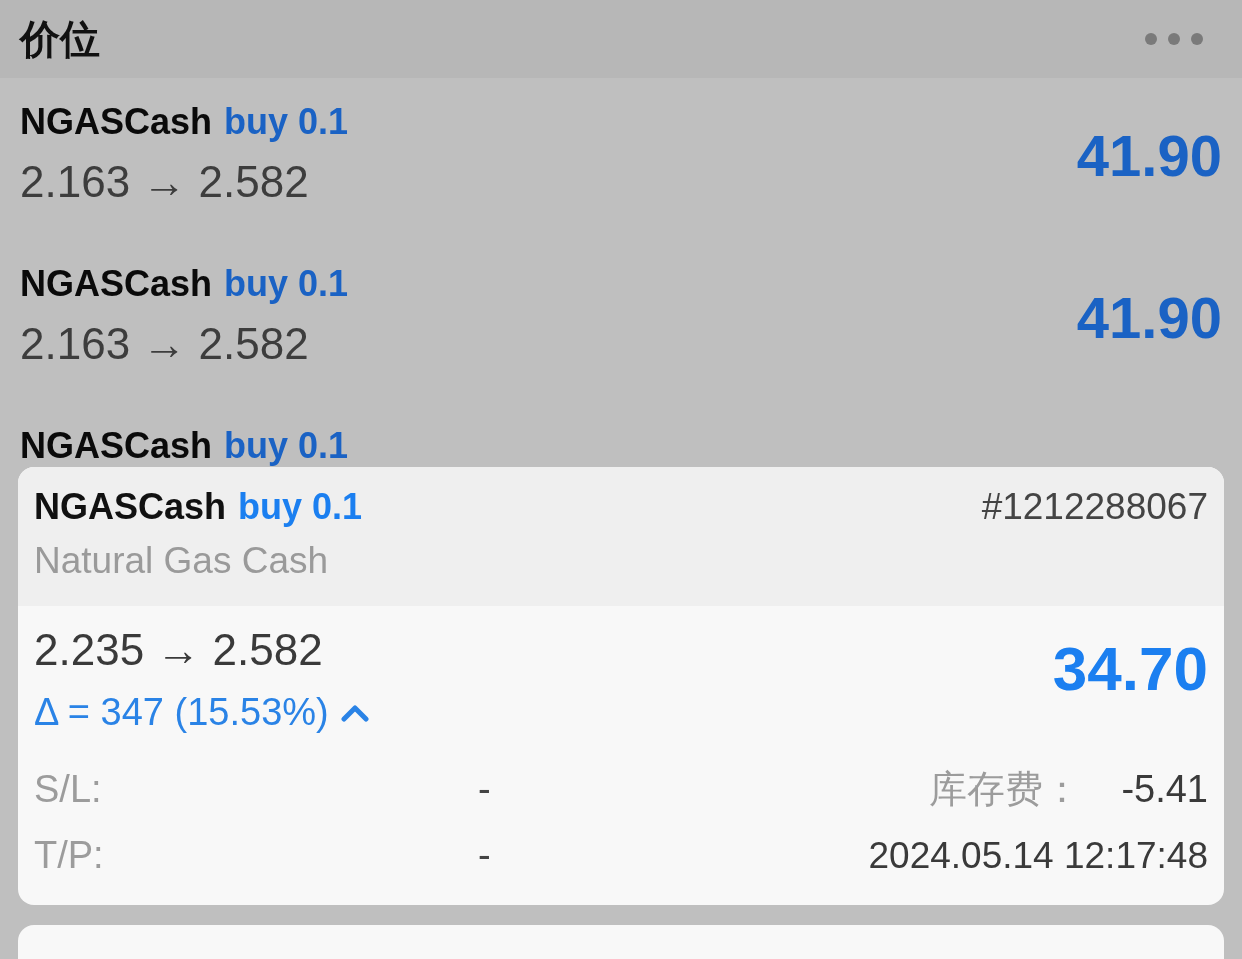 The width and height of the screenshot is (1242, 959). What do you see at coordinates (1005, 790) in the screenshot?
I see `swap-label: 库存费：` at bounding box center [1005, 790].